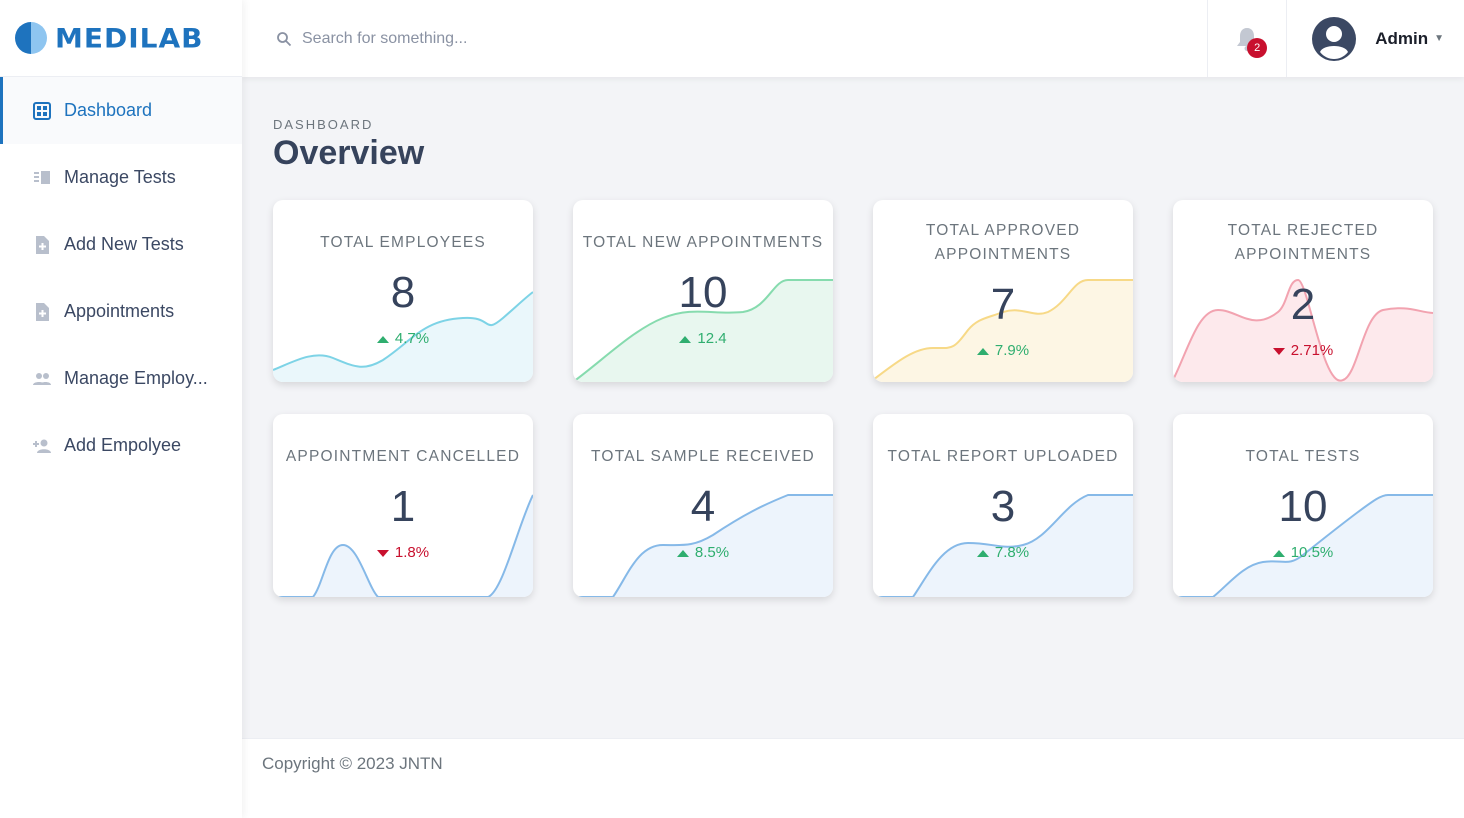 This screenshot has width=1464, height=818. I want to click on sidebar-item-dashboard: Dashboard, so click(121, 110).